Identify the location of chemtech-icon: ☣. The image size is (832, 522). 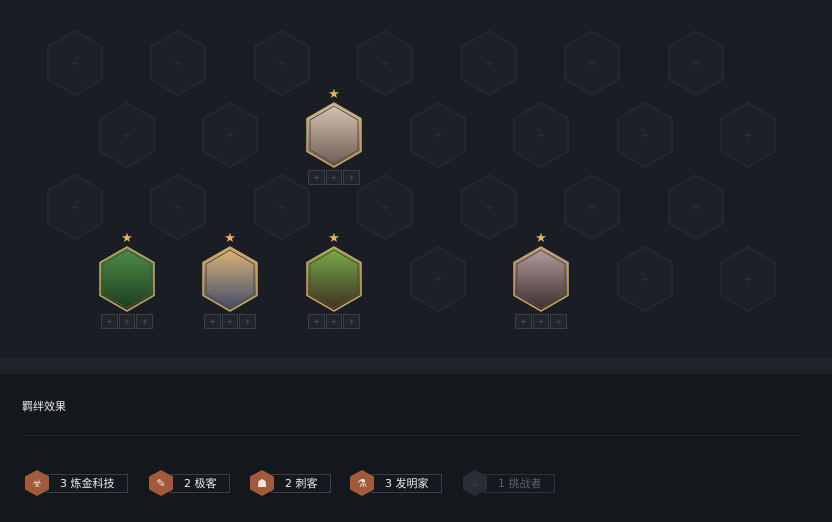
(37, 483).